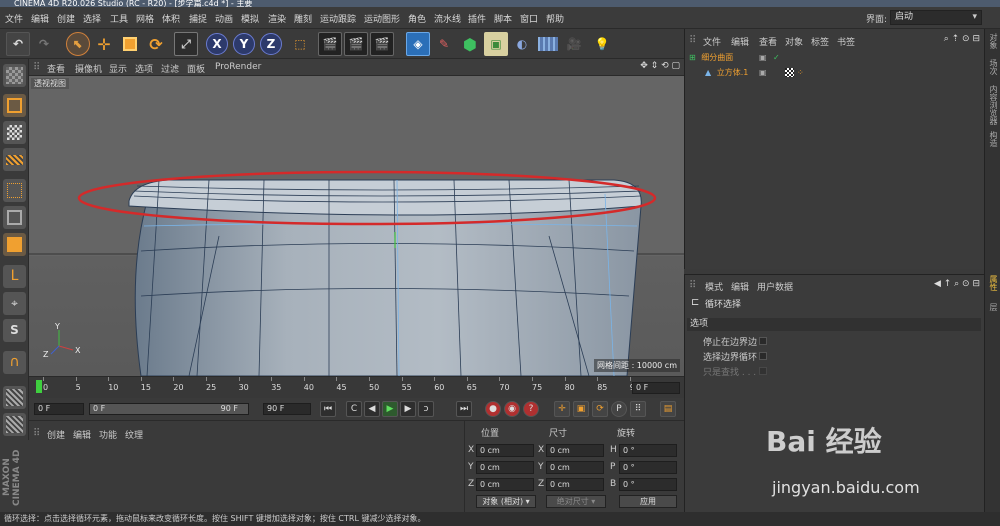 Image resolution: width=1000 pixels, height=526 pixels. I want to click on mat-menu-edit: 编辑, so click(82, 434).